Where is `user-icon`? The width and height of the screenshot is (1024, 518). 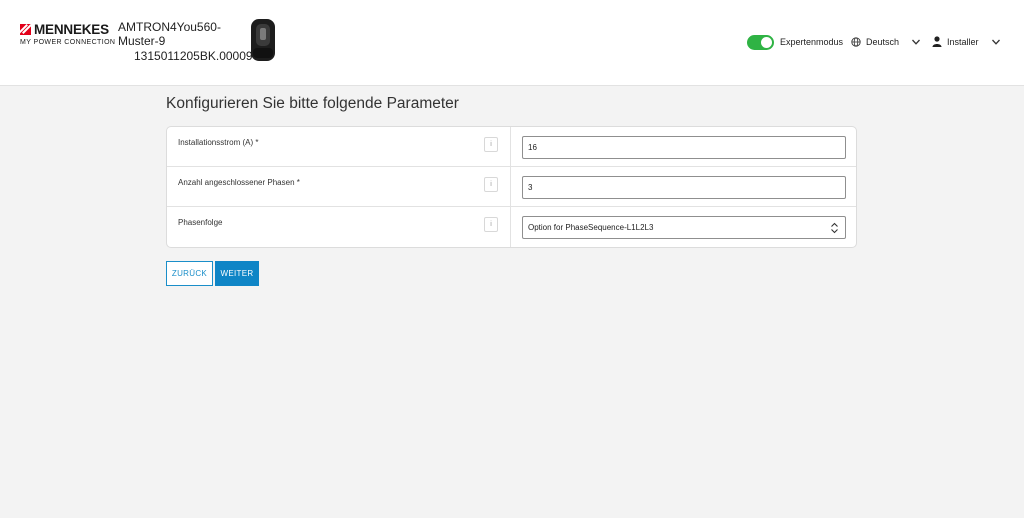 user-icon is located at coordinates (937, 41).